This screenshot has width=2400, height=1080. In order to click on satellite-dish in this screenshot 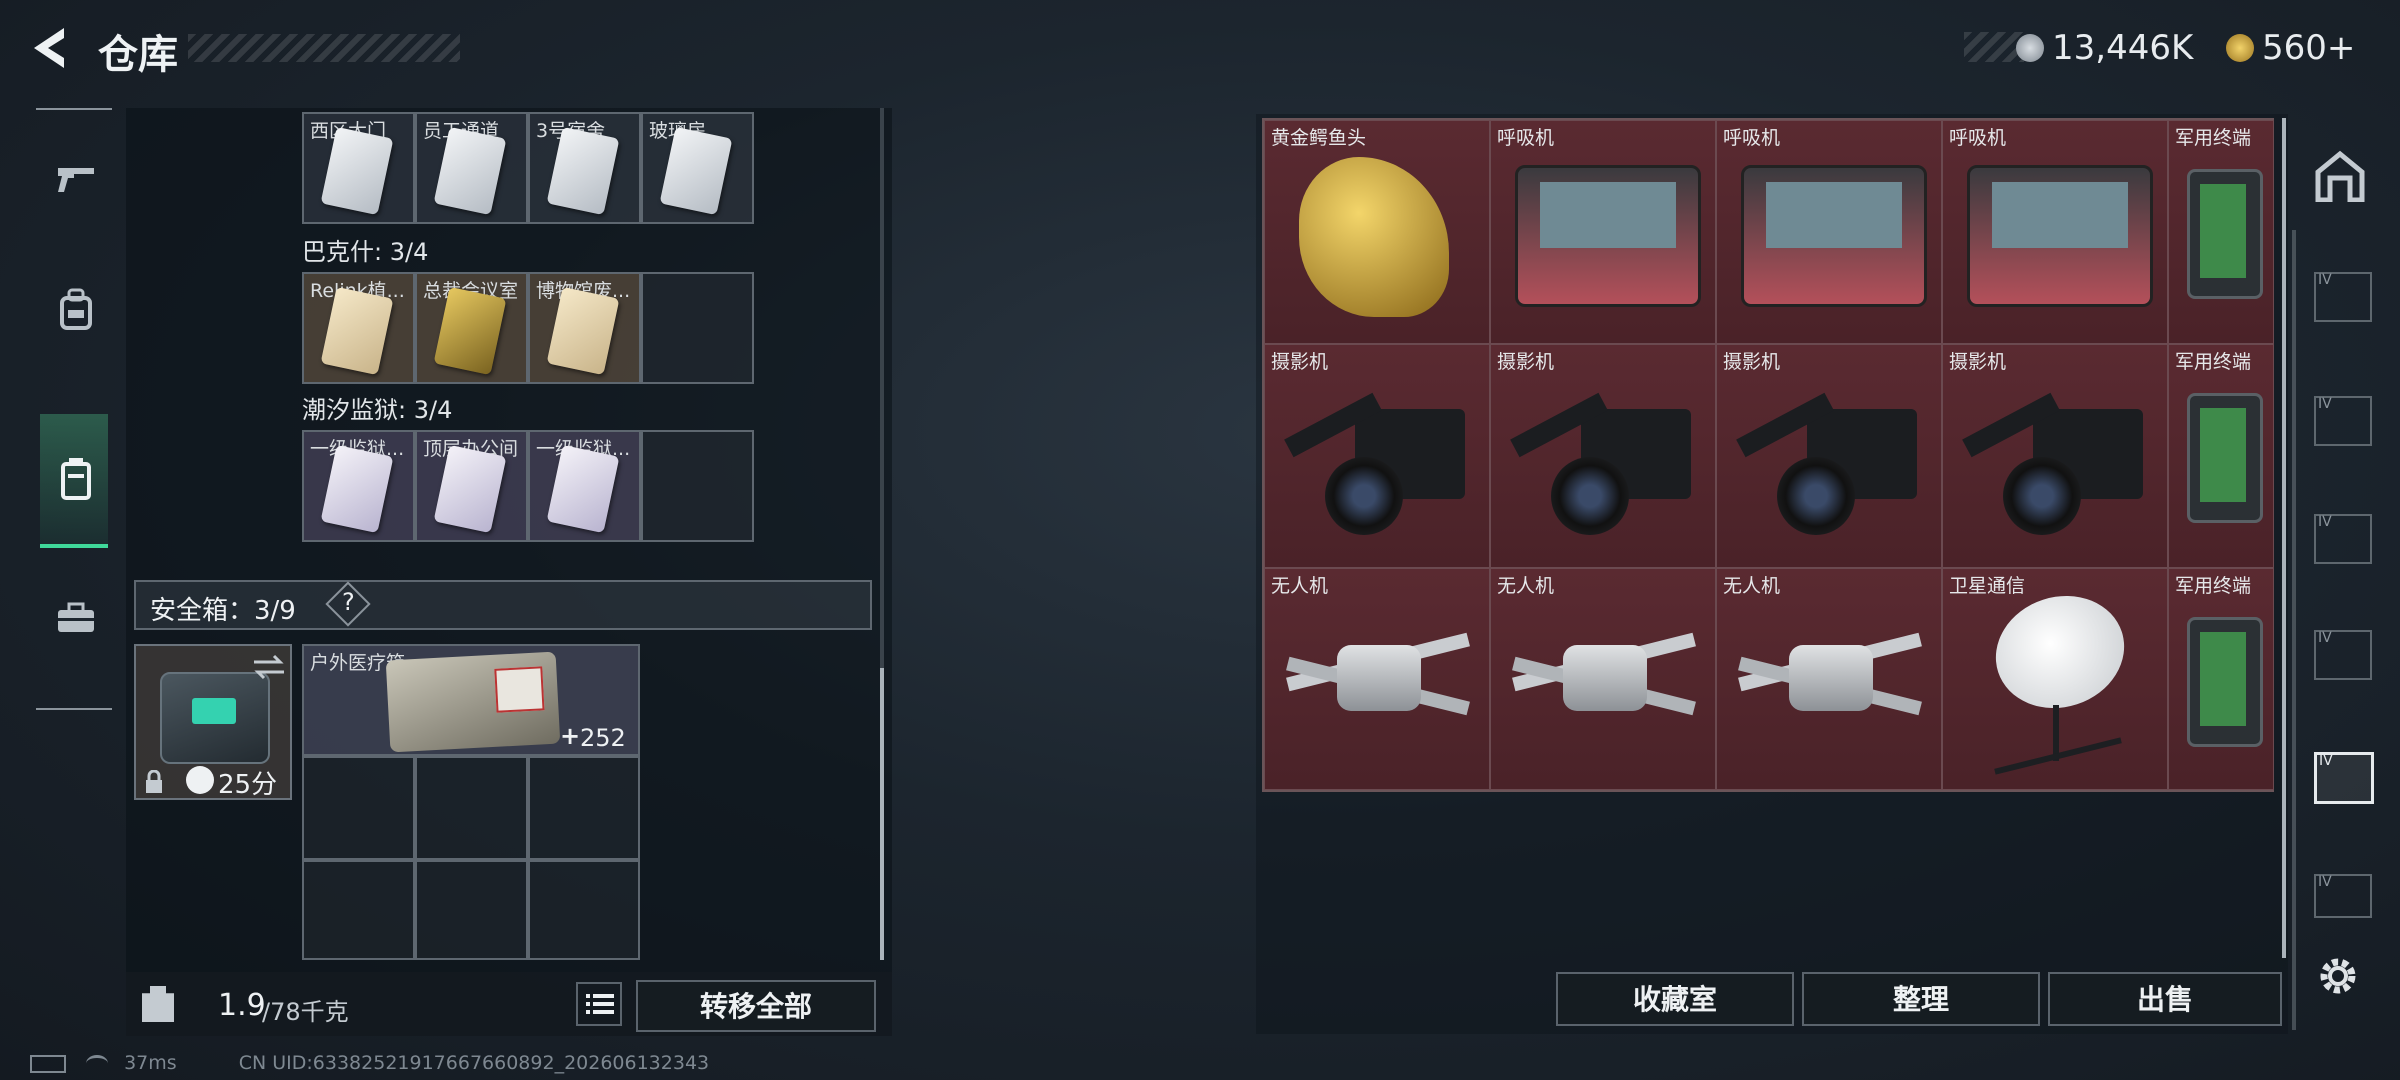, I will do `click(2060, 652)`.